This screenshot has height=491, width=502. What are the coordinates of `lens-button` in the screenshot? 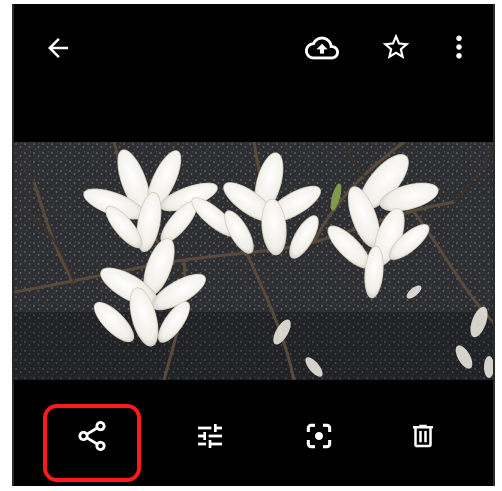 It's located at (319, 436).